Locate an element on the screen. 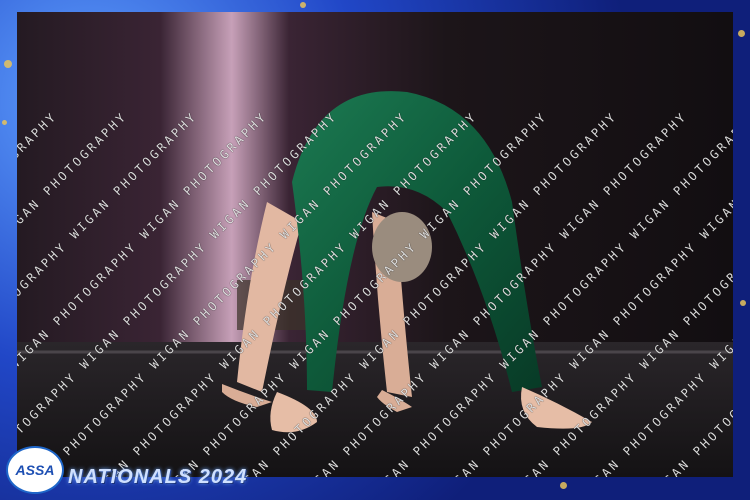 This screenshot has width=750, height=500. assa-logo: ASSA is located at coordinates (35, 470).